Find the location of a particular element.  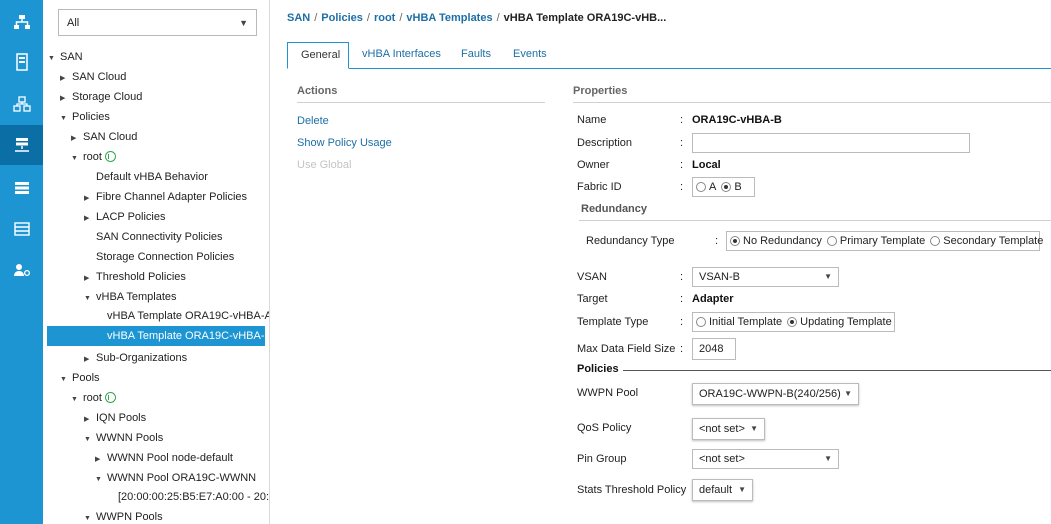

tree-node-san-cloud: ▶ SAN Cloud is located at coordinates (93, 77).